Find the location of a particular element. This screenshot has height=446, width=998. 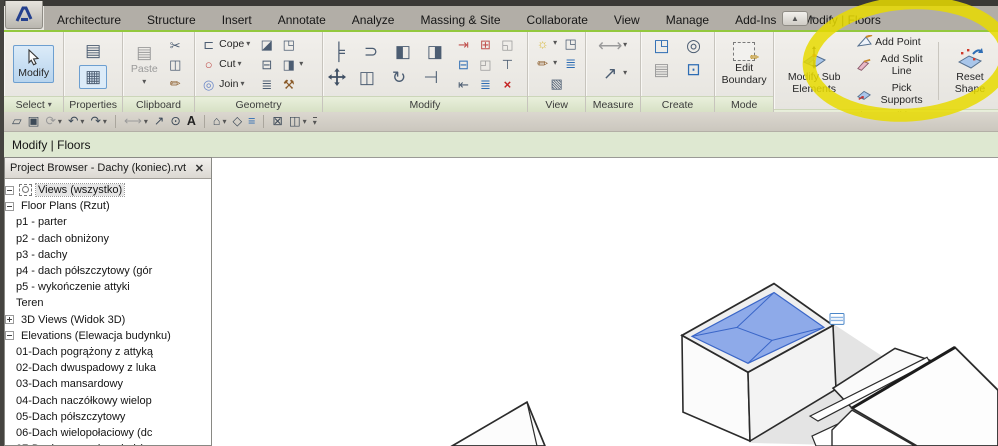

displace-elements-button: ▧ is located at coordinates (556, 83).